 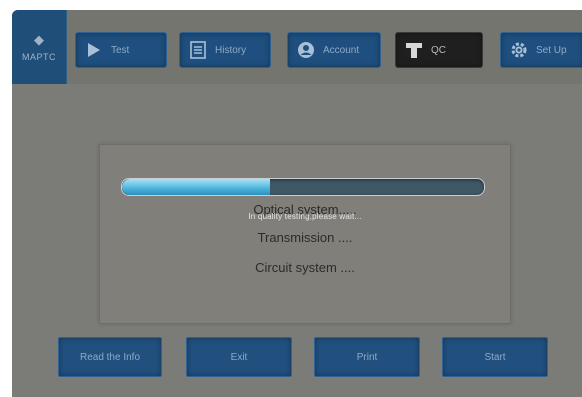 What do you see at coordinates (519, 50) in the screenshot?
I see `gear-icon` at bounding box center [519, 50].